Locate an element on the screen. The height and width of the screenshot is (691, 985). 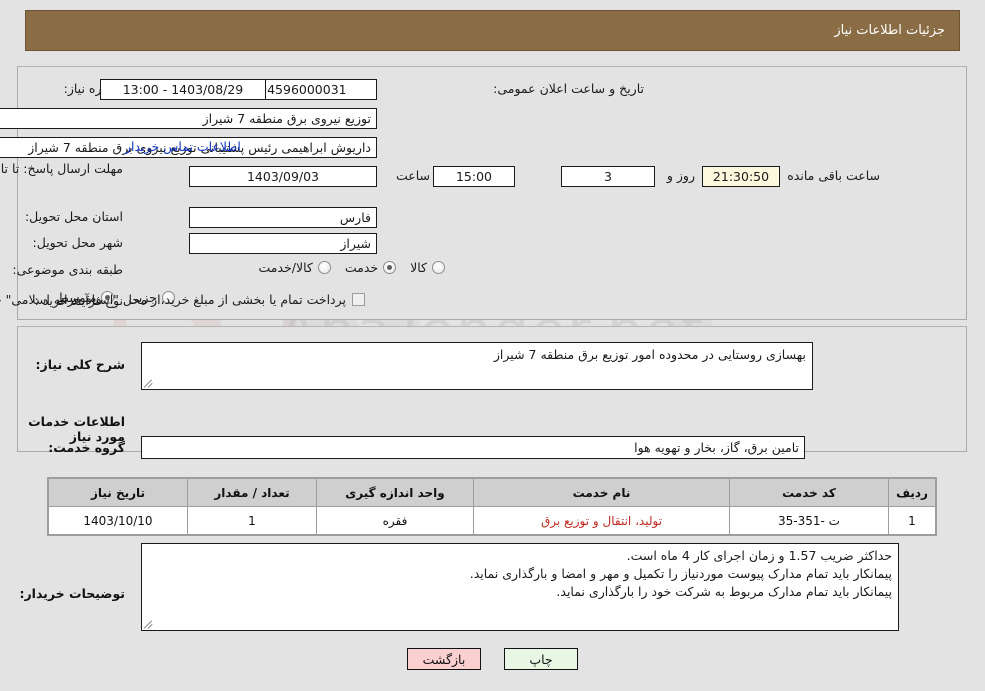
cell-name: تولید، انتقال و توزیع برق is located at coordinates (601, 520).